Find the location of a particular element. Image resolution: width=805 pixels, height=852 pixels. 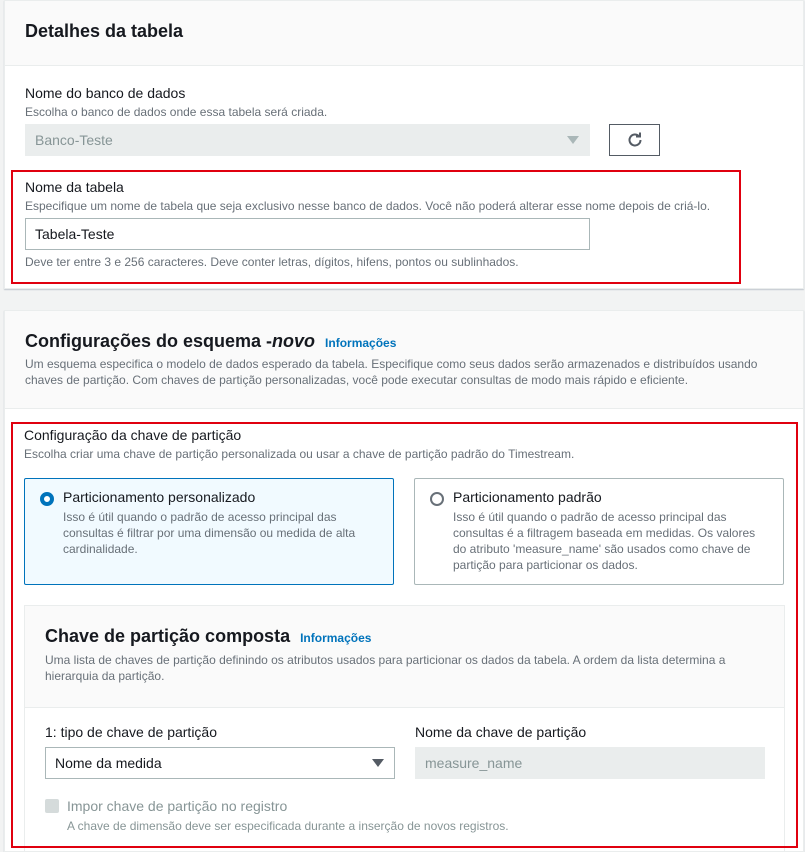

schema-title-new: novo is located at coordinates (294, 341).